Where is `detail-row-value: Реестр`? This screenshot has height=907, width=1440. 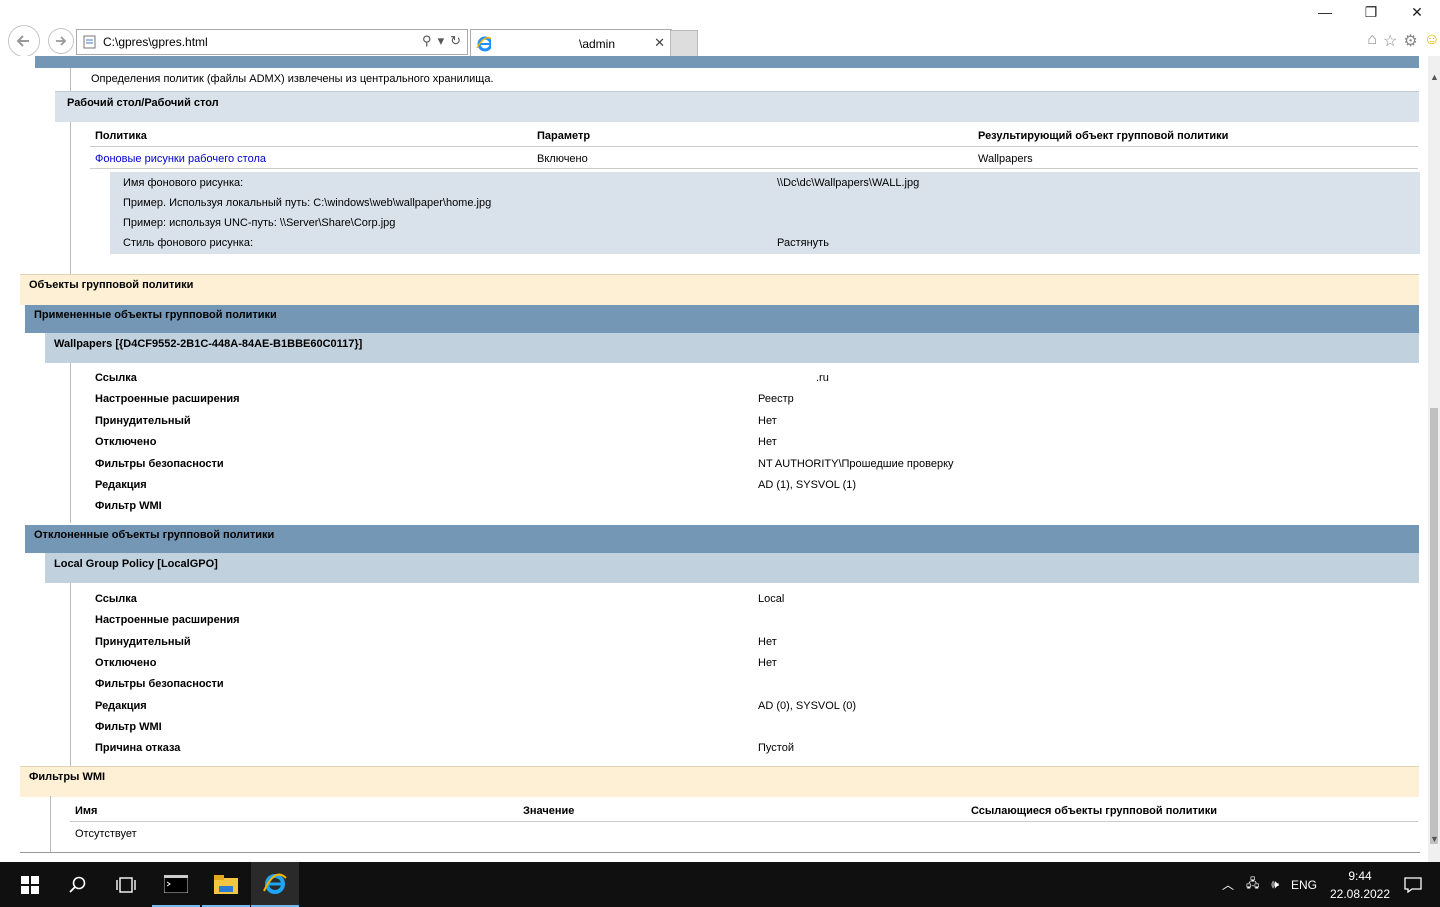
detail-row-value: Реестр is located at coordinates (776, 399).